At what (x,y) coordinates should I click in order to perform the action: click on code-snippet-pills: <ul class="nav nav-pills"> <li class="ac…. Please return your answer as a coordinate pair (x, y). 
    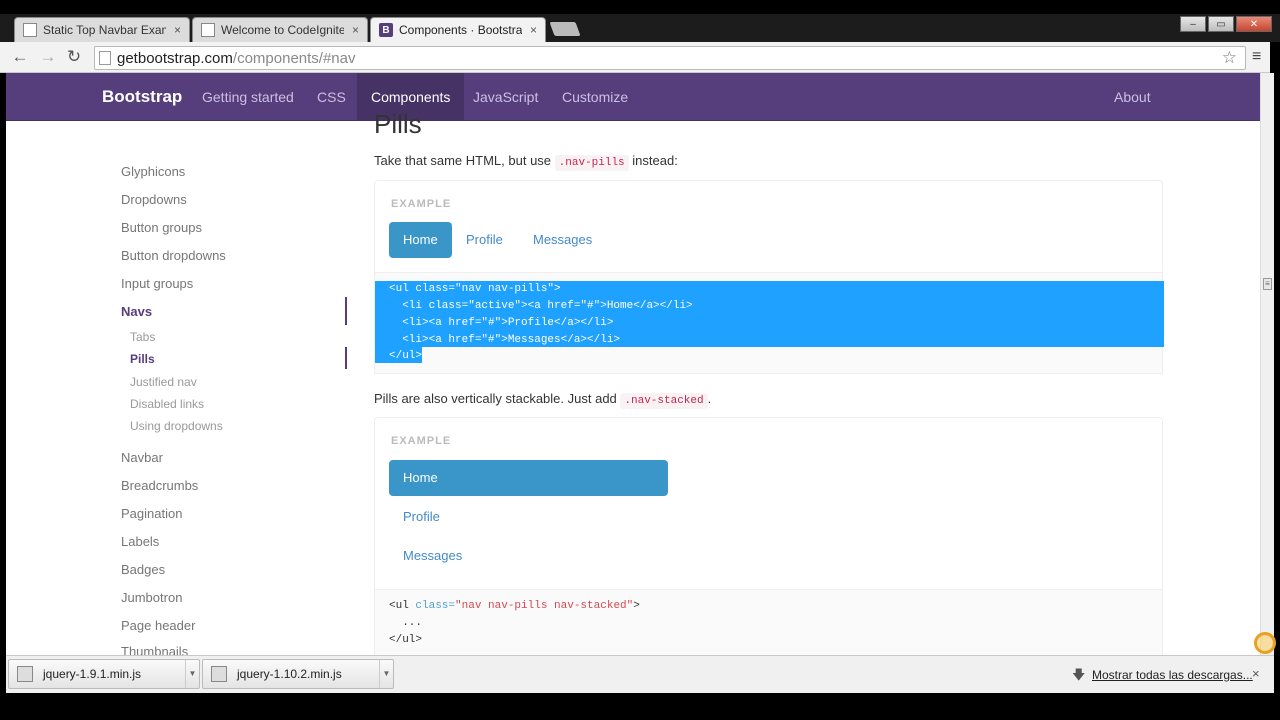
    Looking at the image, I should click on (769, 323).